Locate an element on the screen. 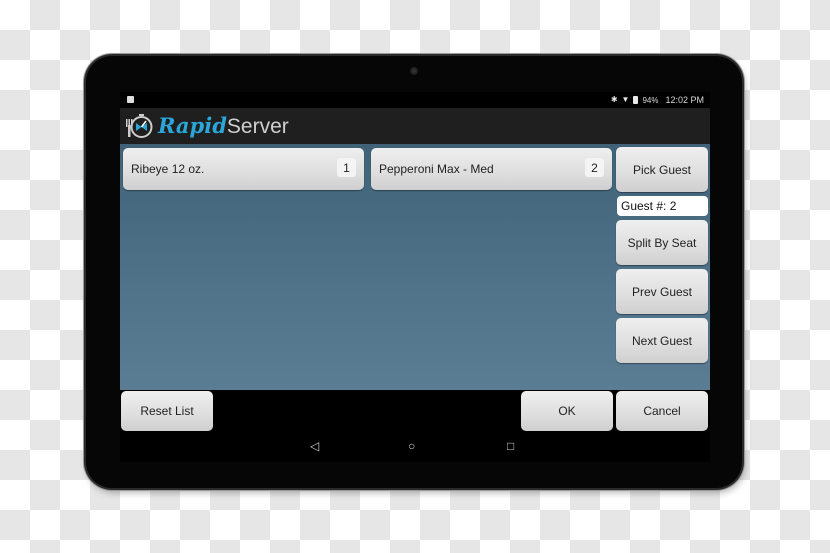 This screenshot has height=553, width=830. order-item-pepperoni: Pepperoni Max - Med 2 is located at coordinates (491, 169).